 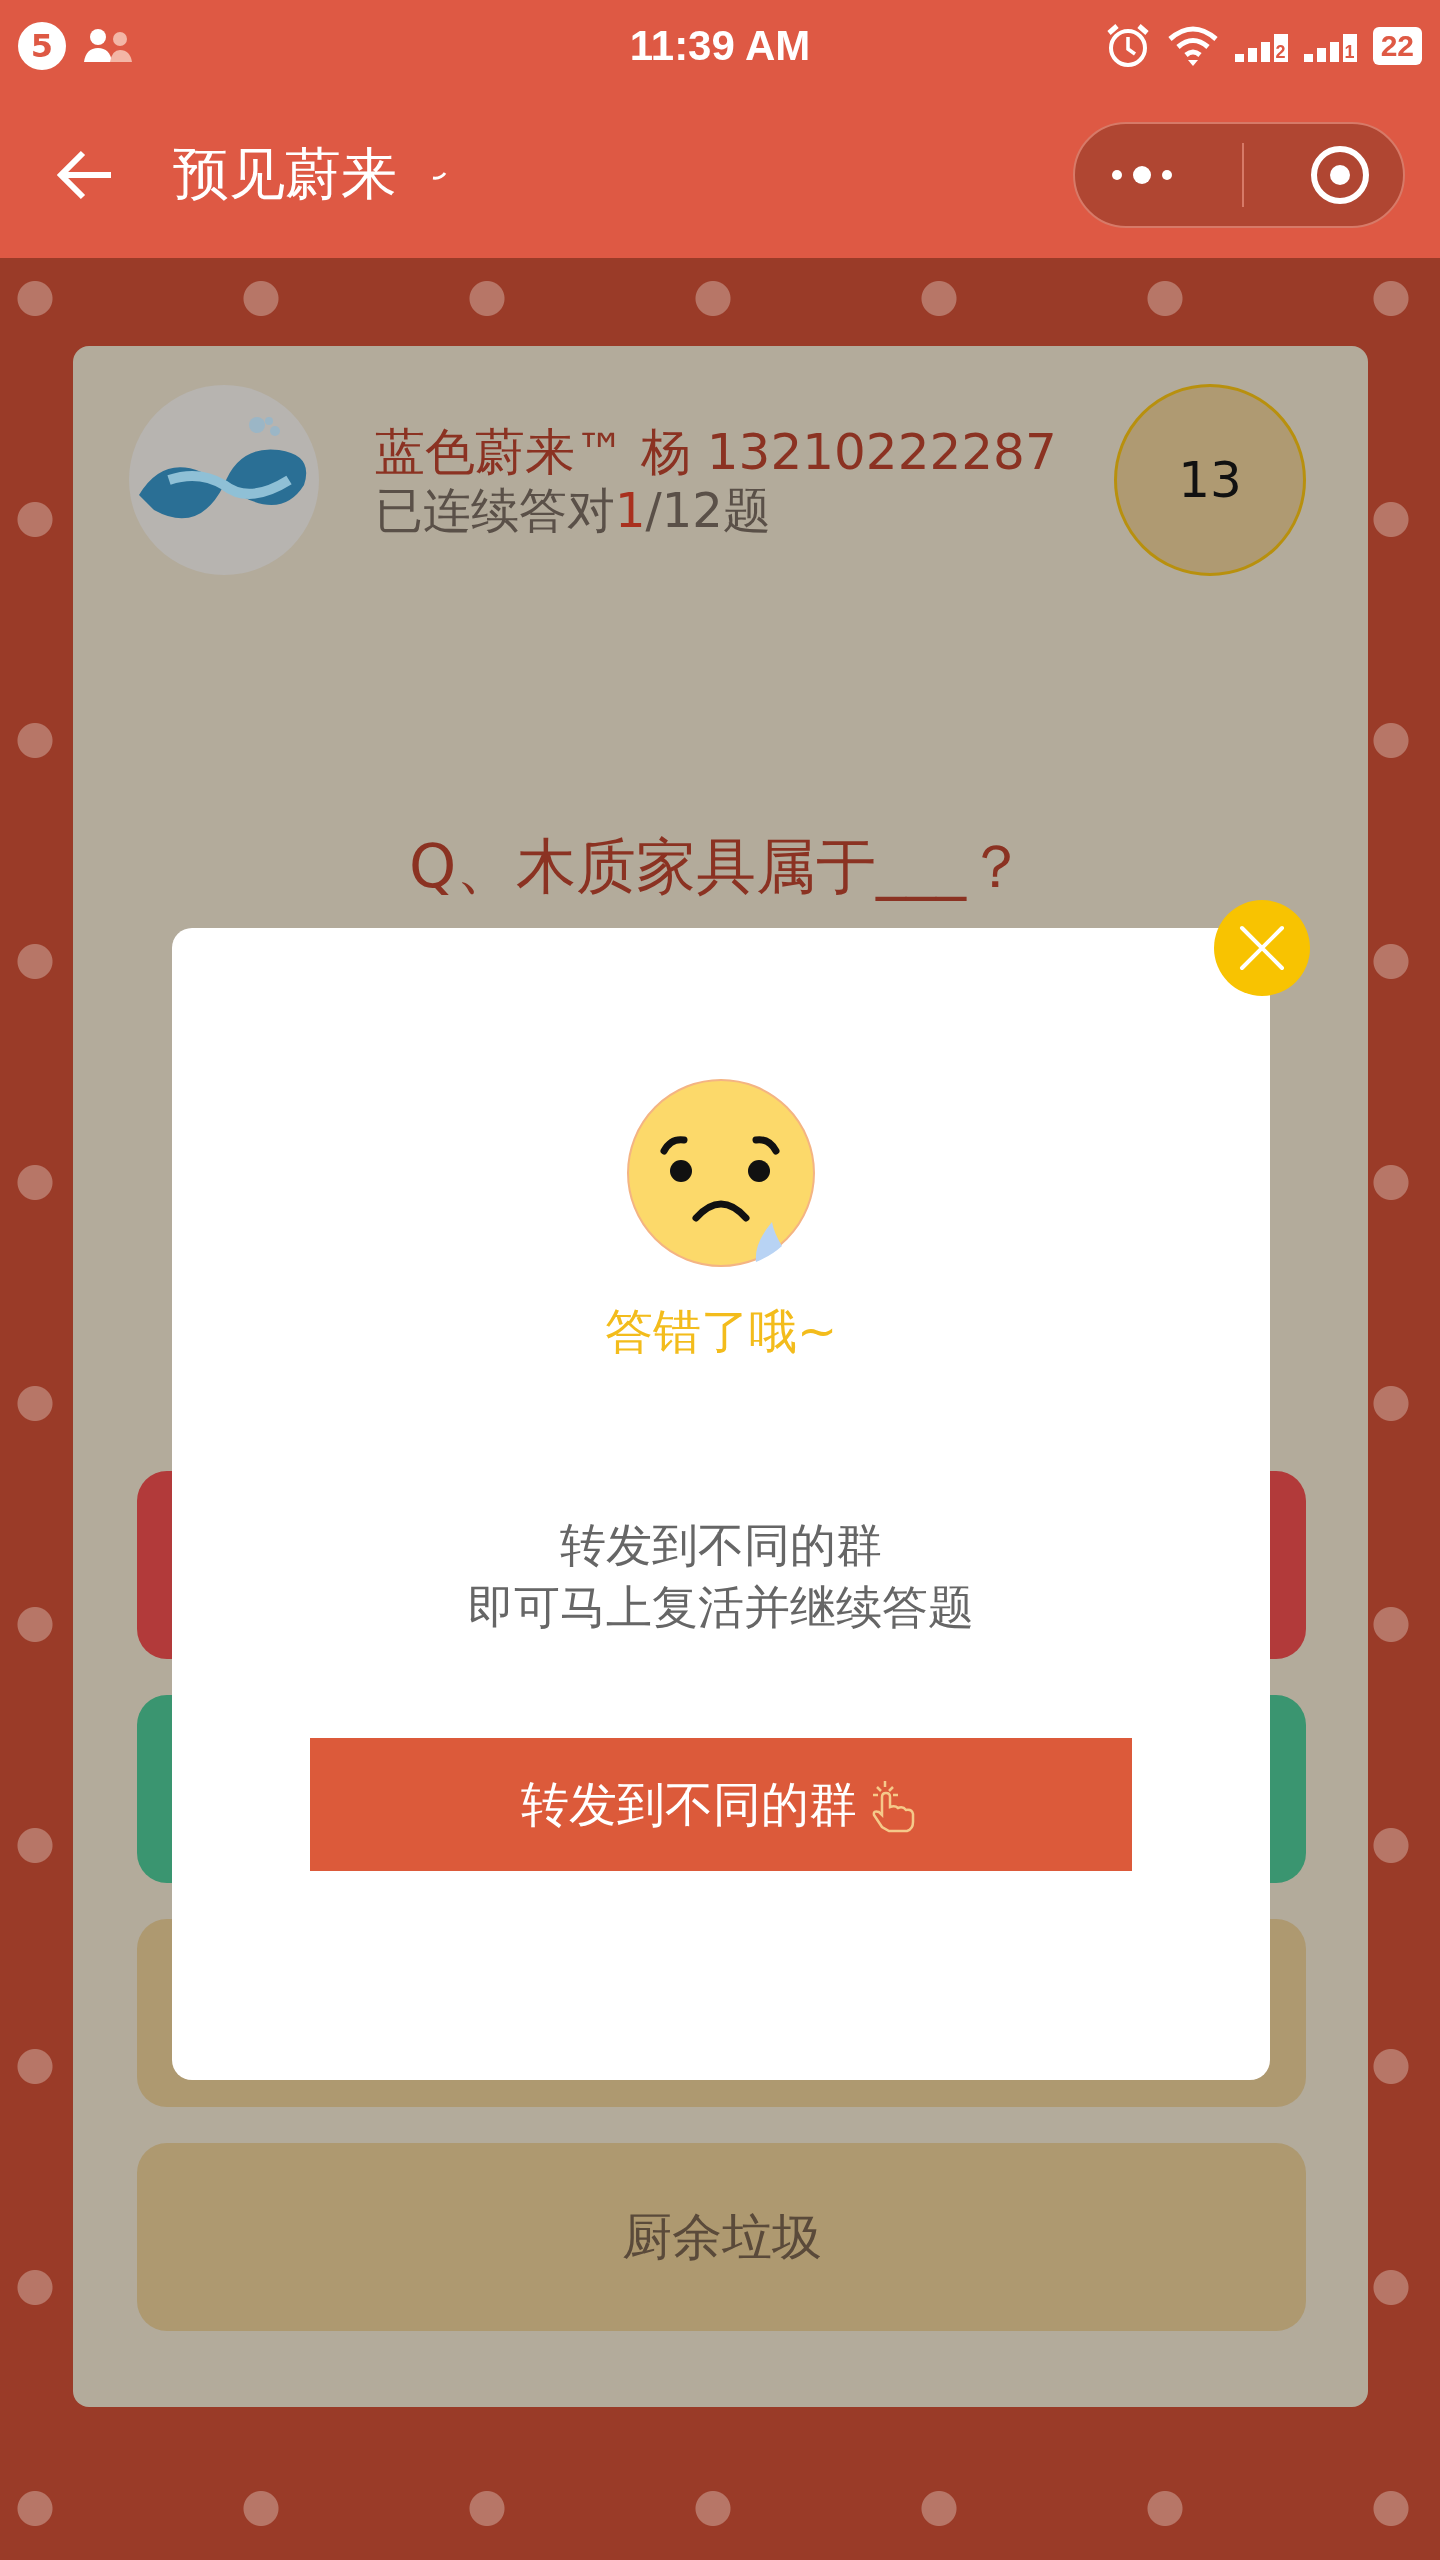 What do you see at coordinates (1397, 46) in the screenshot?
I see `battery-indicator: 22` at bounding box center [1397, 46].